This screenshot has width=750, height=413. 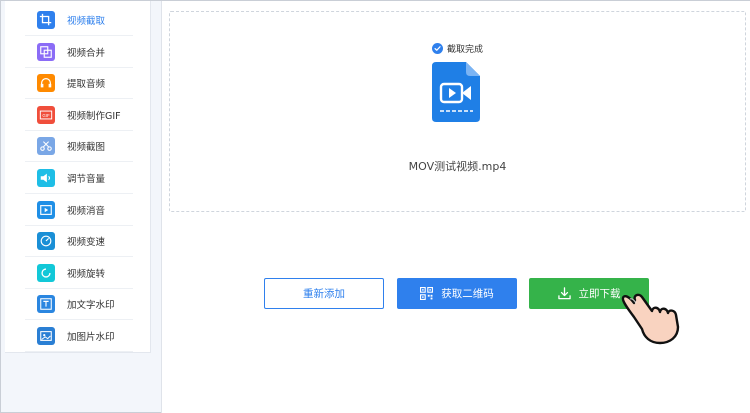 I want to click on sidebar-item-10: 加文字水印, so click(x=79, y=305).